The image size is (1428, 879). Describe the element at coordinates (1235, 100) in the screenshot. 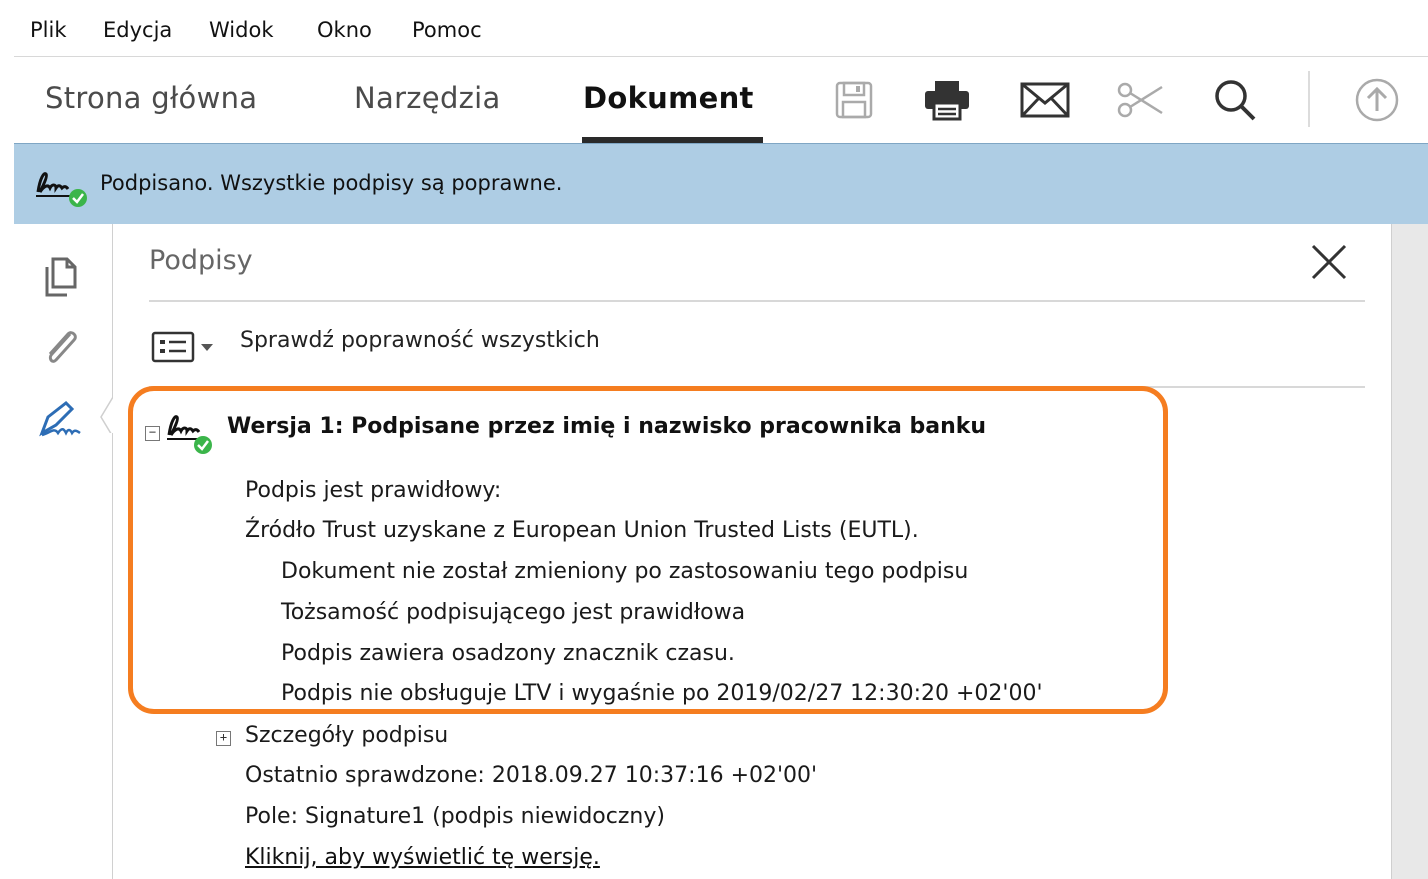

I see `search-icon` at that location.